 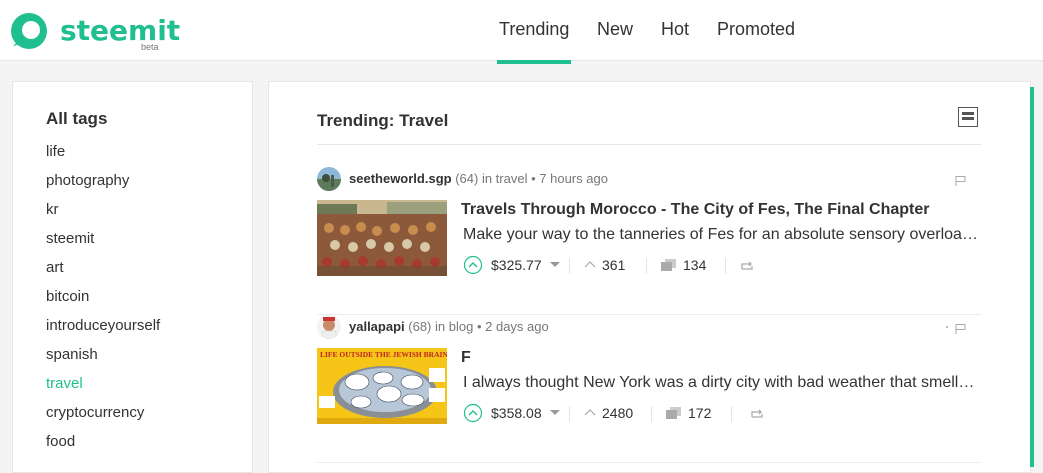 I want to click on post-title: F, so click(x=466, y=358).